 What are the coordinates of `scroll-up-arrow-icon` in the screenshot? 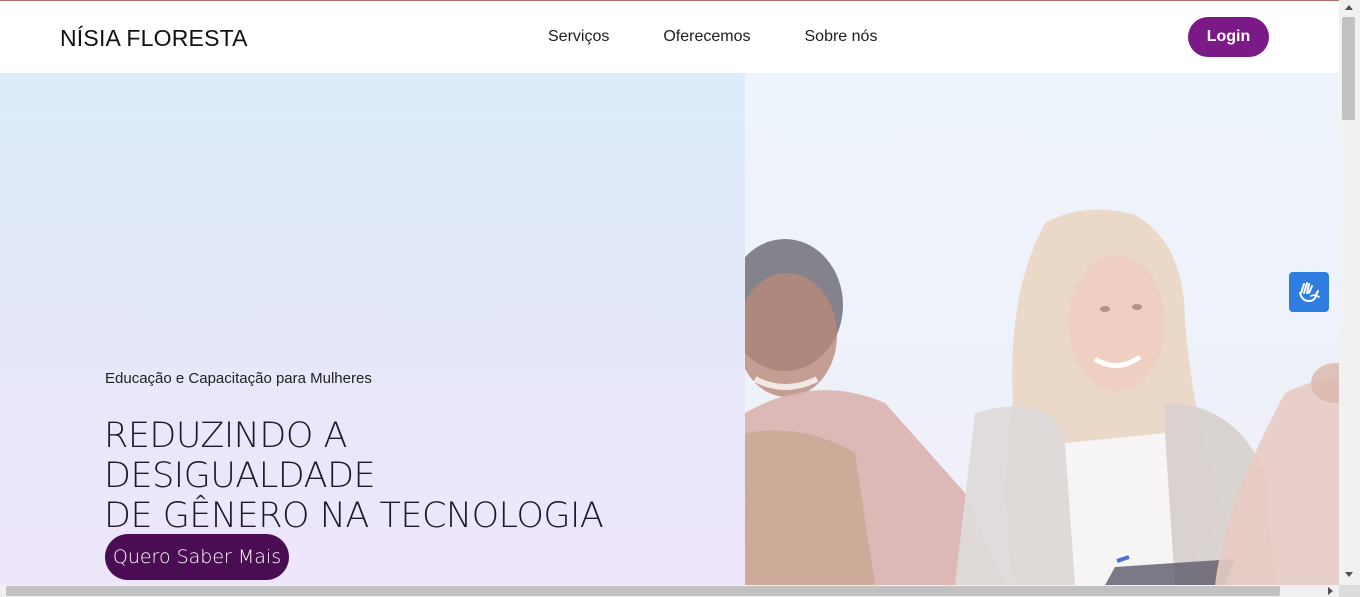 It's located at (1349, 7).